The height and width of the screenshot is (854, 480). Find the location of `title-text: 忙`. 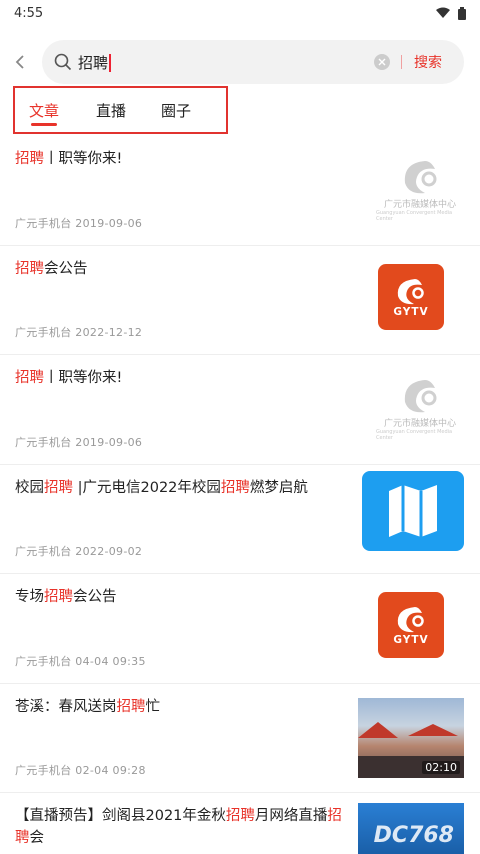

title-text: 忙 is located at coordinates (153, 706).